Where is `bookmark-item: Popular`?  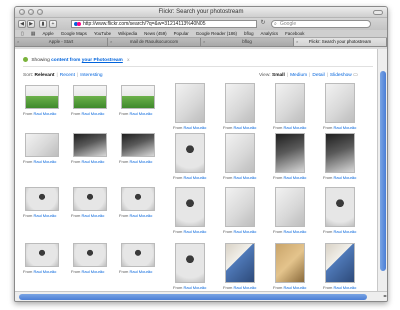 bookmark-item: Popular is located at coordinates (181, 33).